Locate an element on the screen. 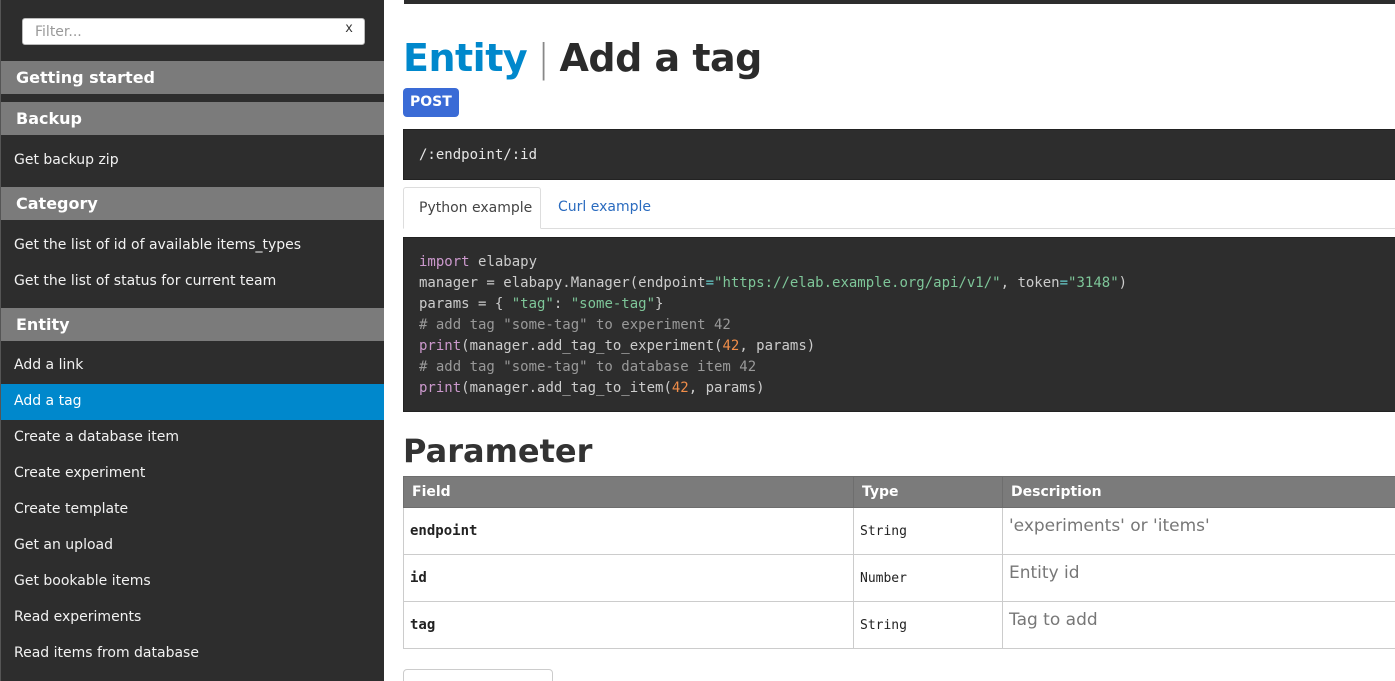  tab-python-example: Python example is located at coordinates (472, 208).